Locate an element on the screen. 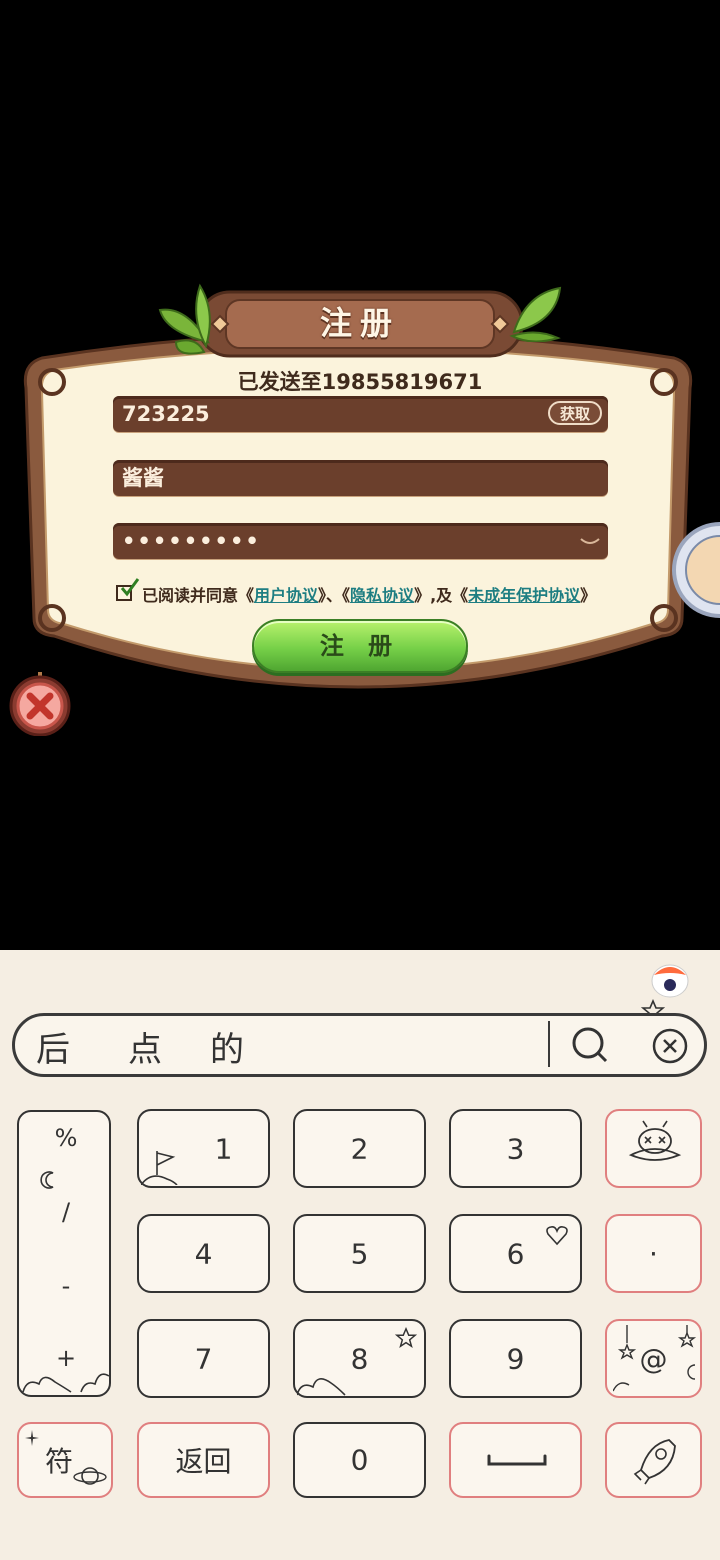 The height and width of the screenshot is (1560, 720). at-key: @ is located at coordinates (653, 1358).